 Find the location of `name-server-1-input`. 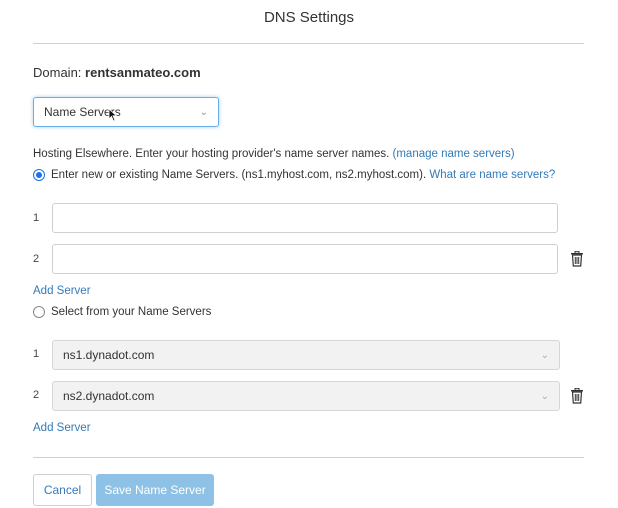

name-server-1-input is located at coordinates (305, 218).